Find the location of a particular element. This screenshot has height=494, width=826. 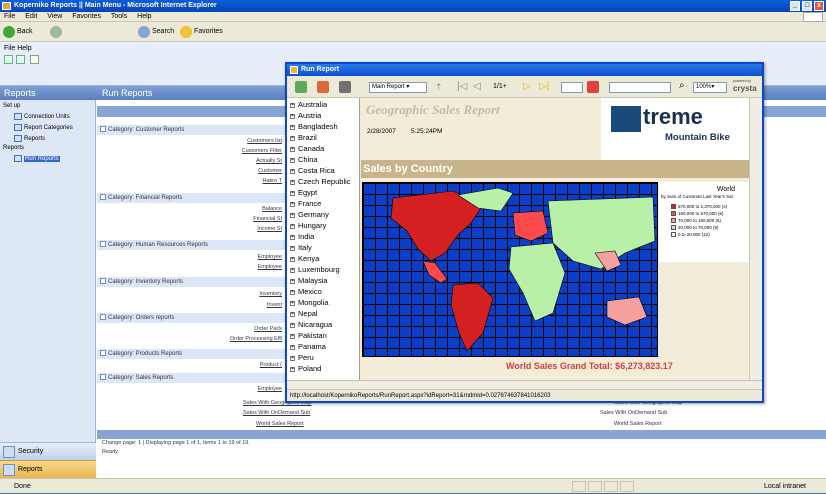

horizontal-scrollbar is located at coordinates (524, 384).